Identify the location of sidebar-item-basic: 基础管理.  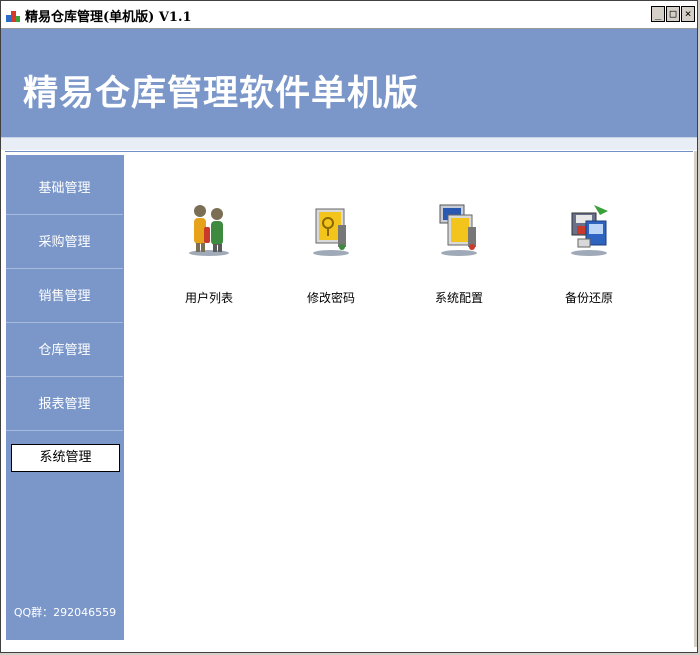
(64, 189).